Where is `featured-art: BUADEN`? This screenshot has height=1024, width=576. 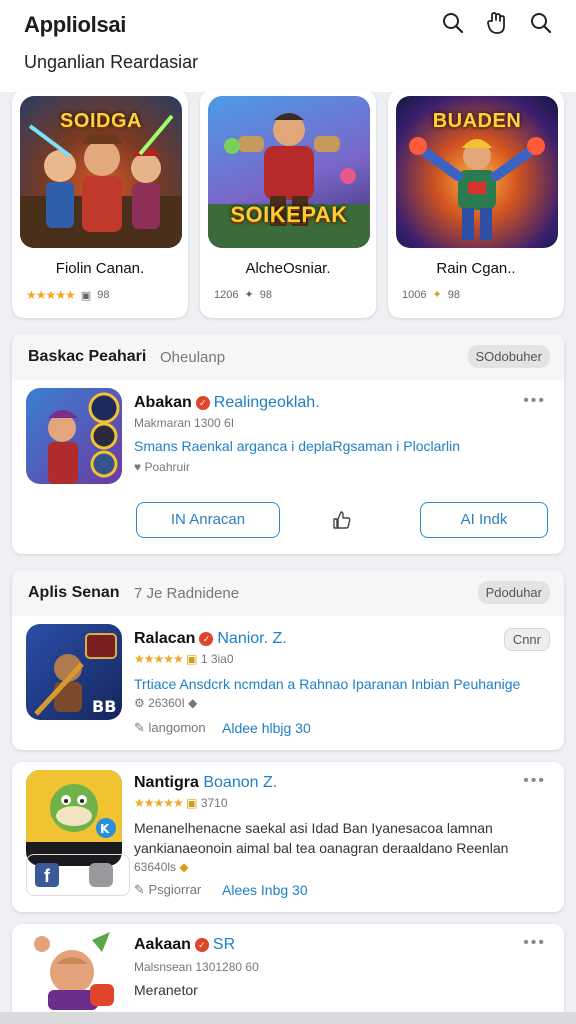 featured-art: BUADEN is located at coordinates (477, 172).